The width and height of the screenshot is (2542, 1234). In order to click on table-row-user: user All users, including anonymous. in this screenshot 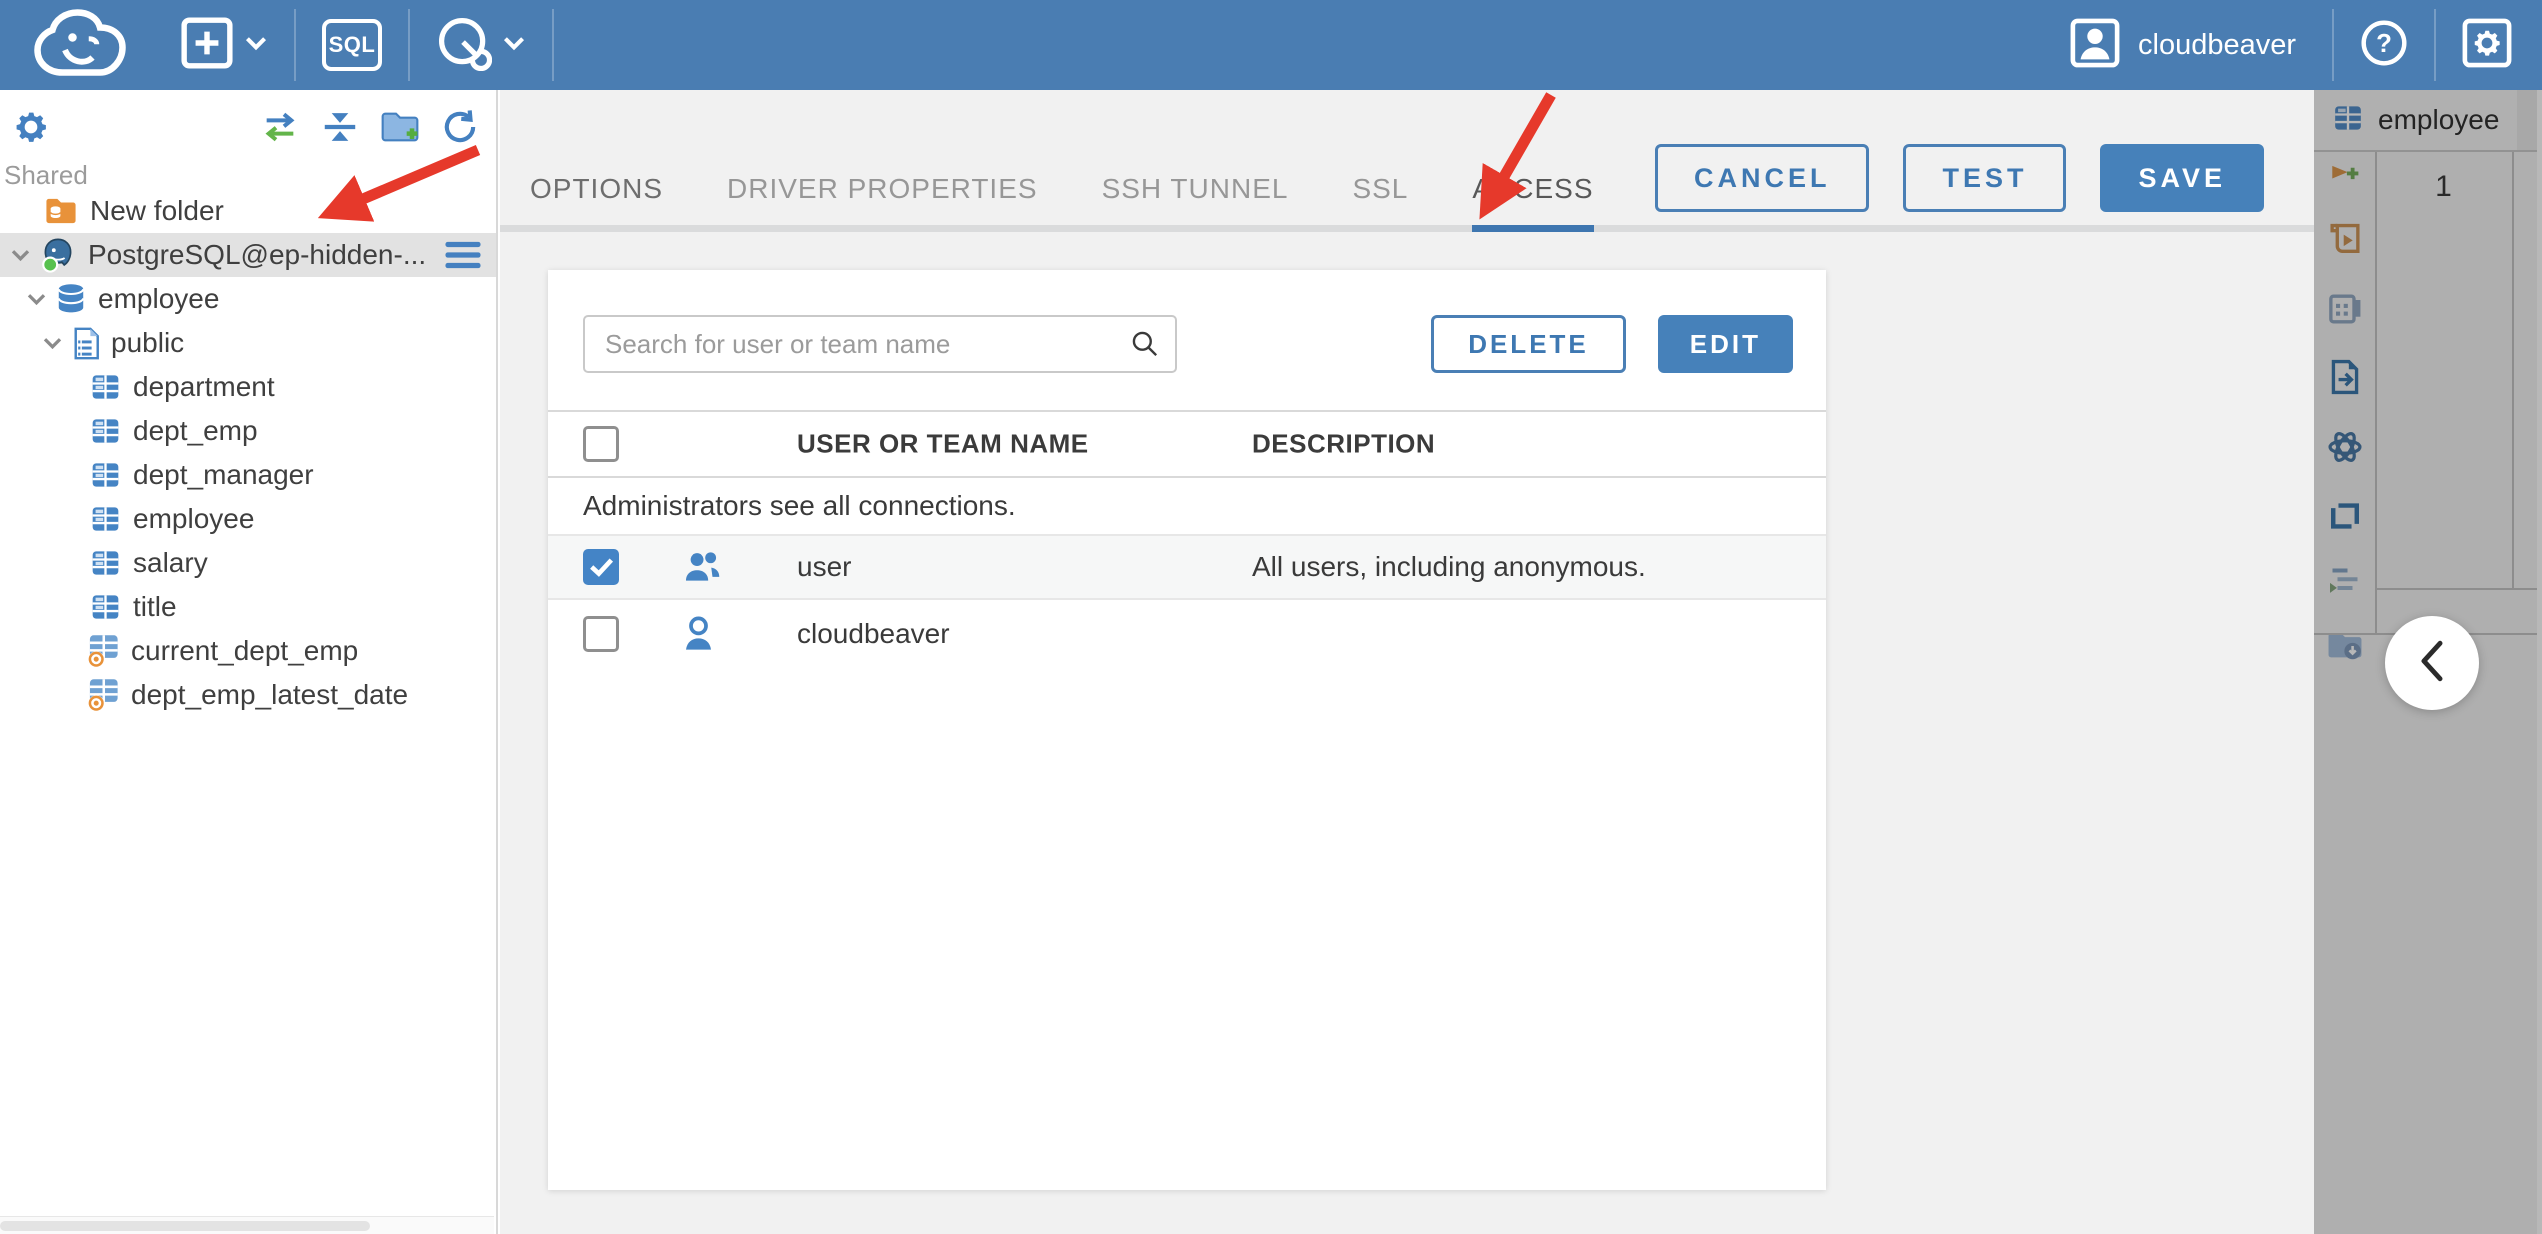, I will do `click(1187, 568)`.